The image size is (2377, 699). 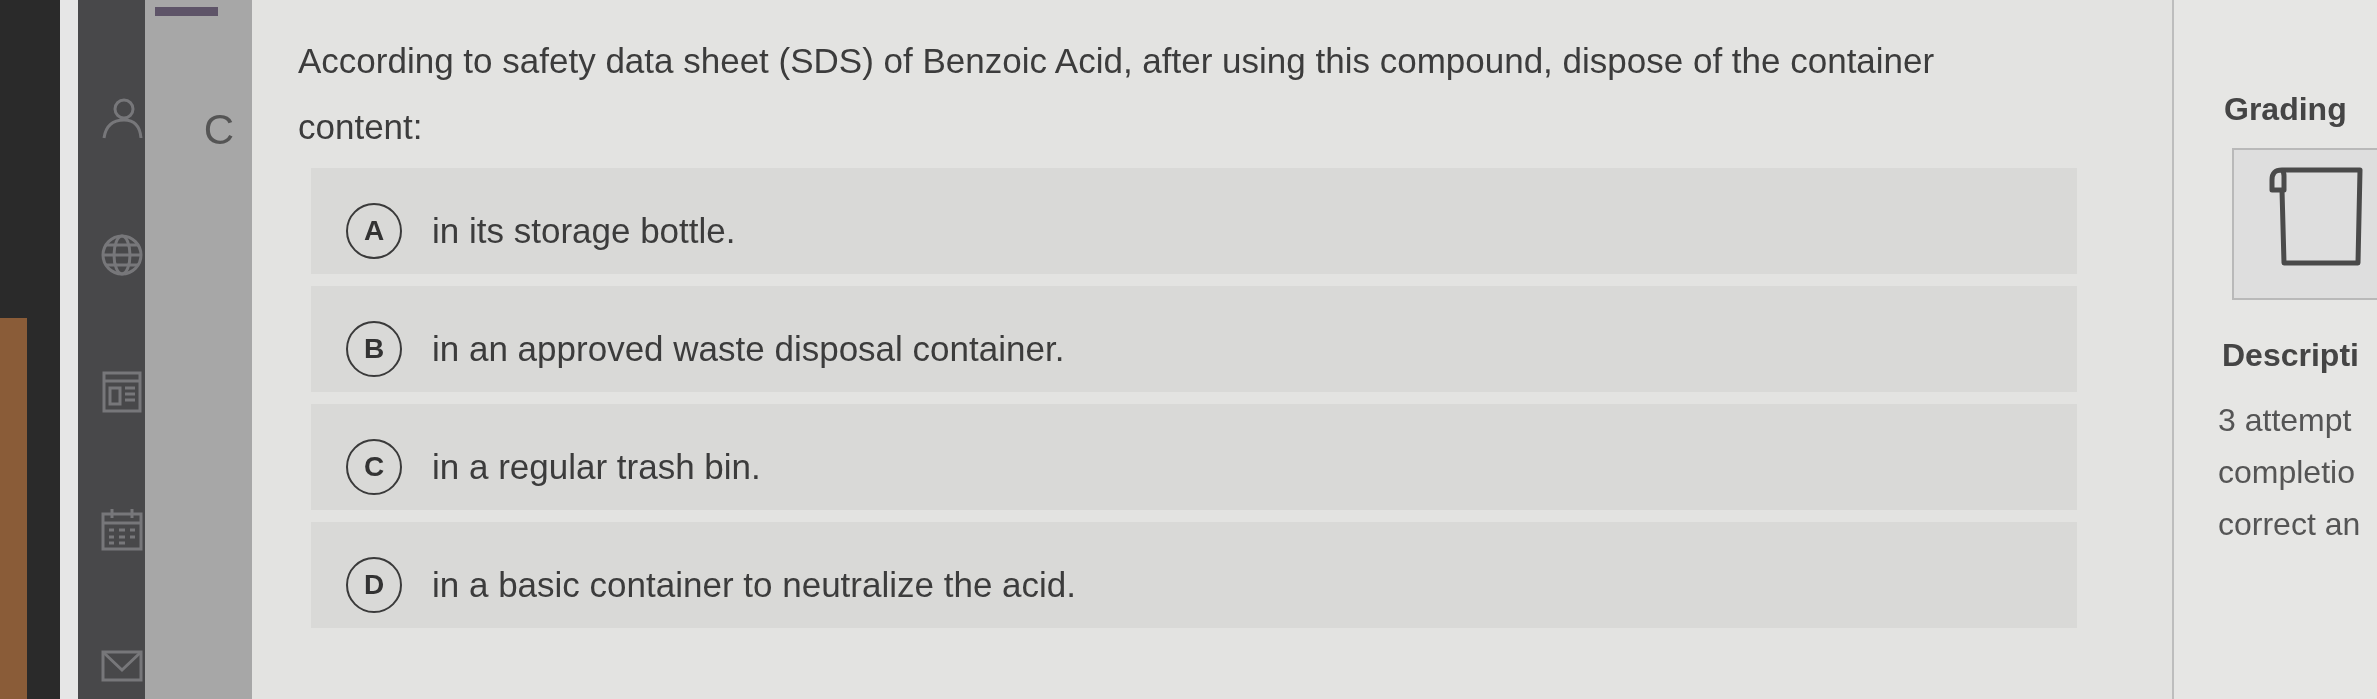 What do you see at coordinates (122, 118) in the screenshot?
I see `person-icon` at bounding box center [122, 118].